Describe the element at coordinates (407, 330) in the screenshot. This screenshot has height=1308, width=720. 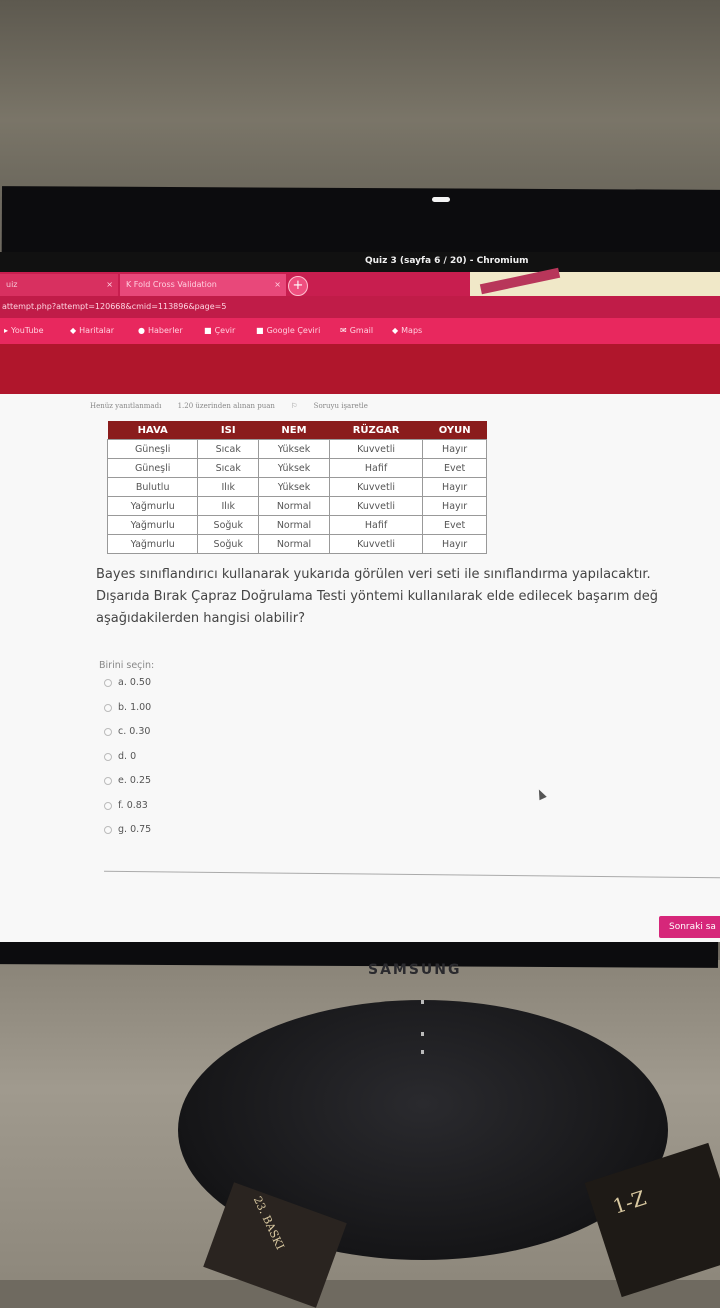
I see `bookmark-maps: ◆ Maps` at that location.